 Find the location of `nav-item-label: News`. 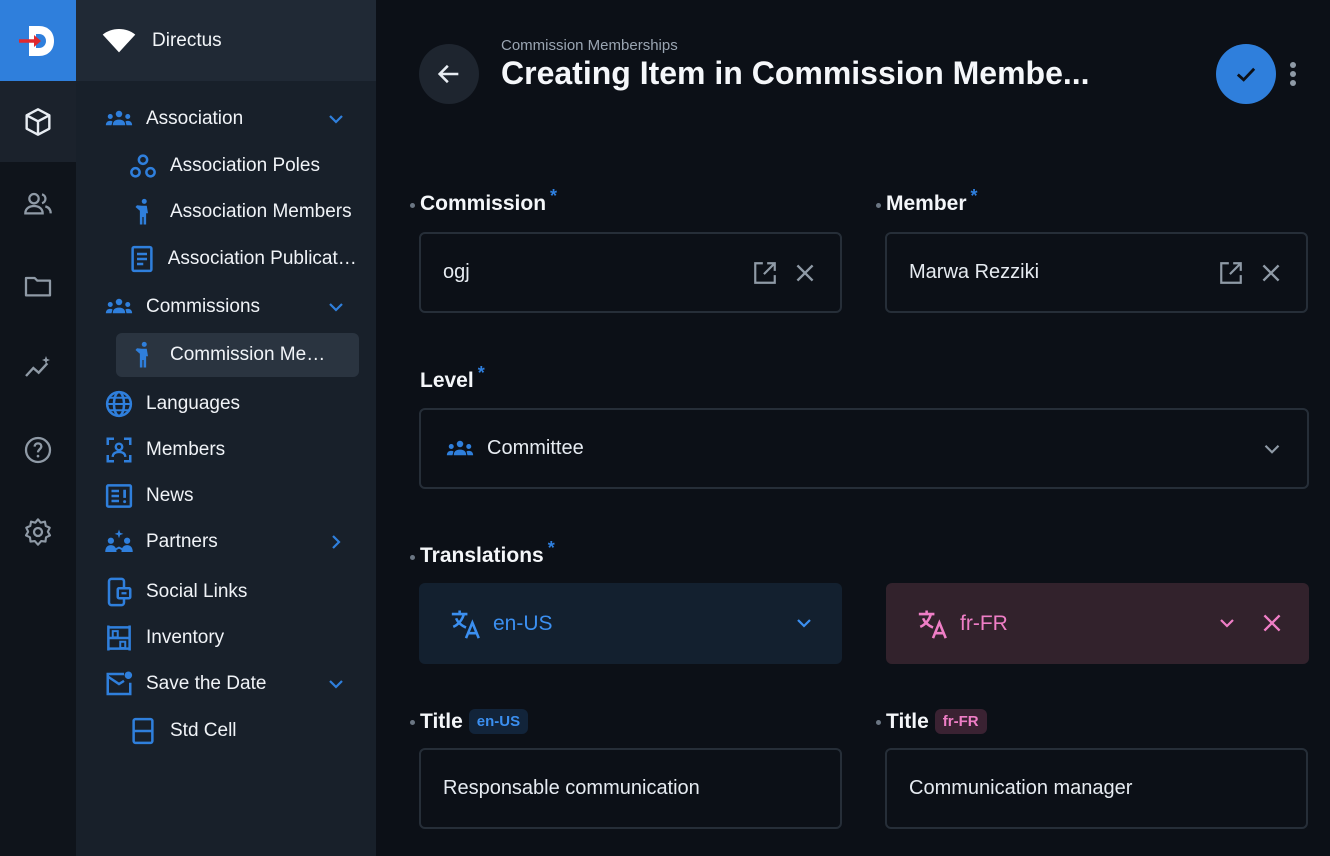

nav-item-label: News is located at coordinates (170, 495).